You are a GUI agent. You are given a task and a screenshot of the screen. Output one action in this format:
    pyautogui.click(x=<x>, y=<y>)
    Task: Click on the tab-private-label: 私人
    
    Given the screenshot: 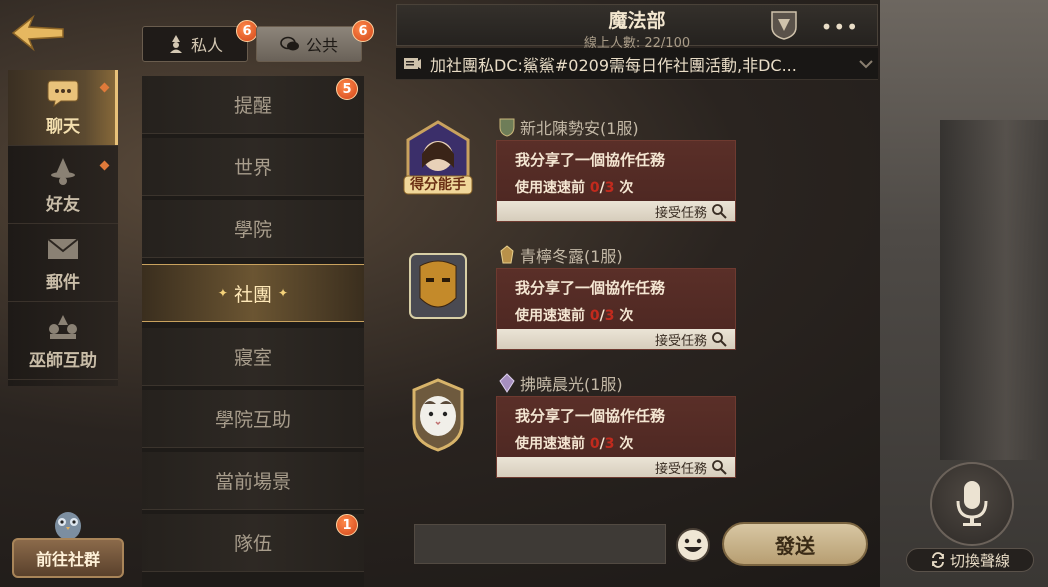 What is the action you would take?
    pyautogui.click(x=206, y=45)
    